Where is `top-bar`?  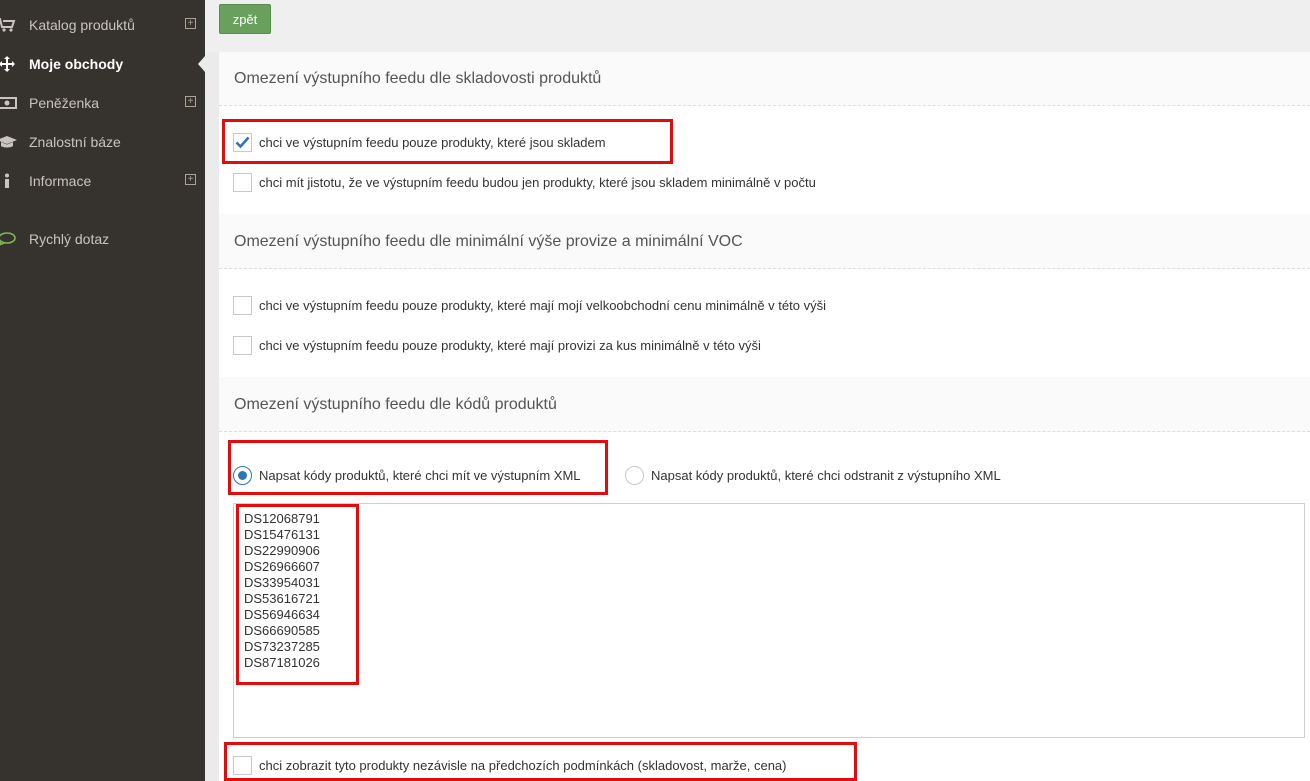 top-bar is located at coordinates (757, 26).